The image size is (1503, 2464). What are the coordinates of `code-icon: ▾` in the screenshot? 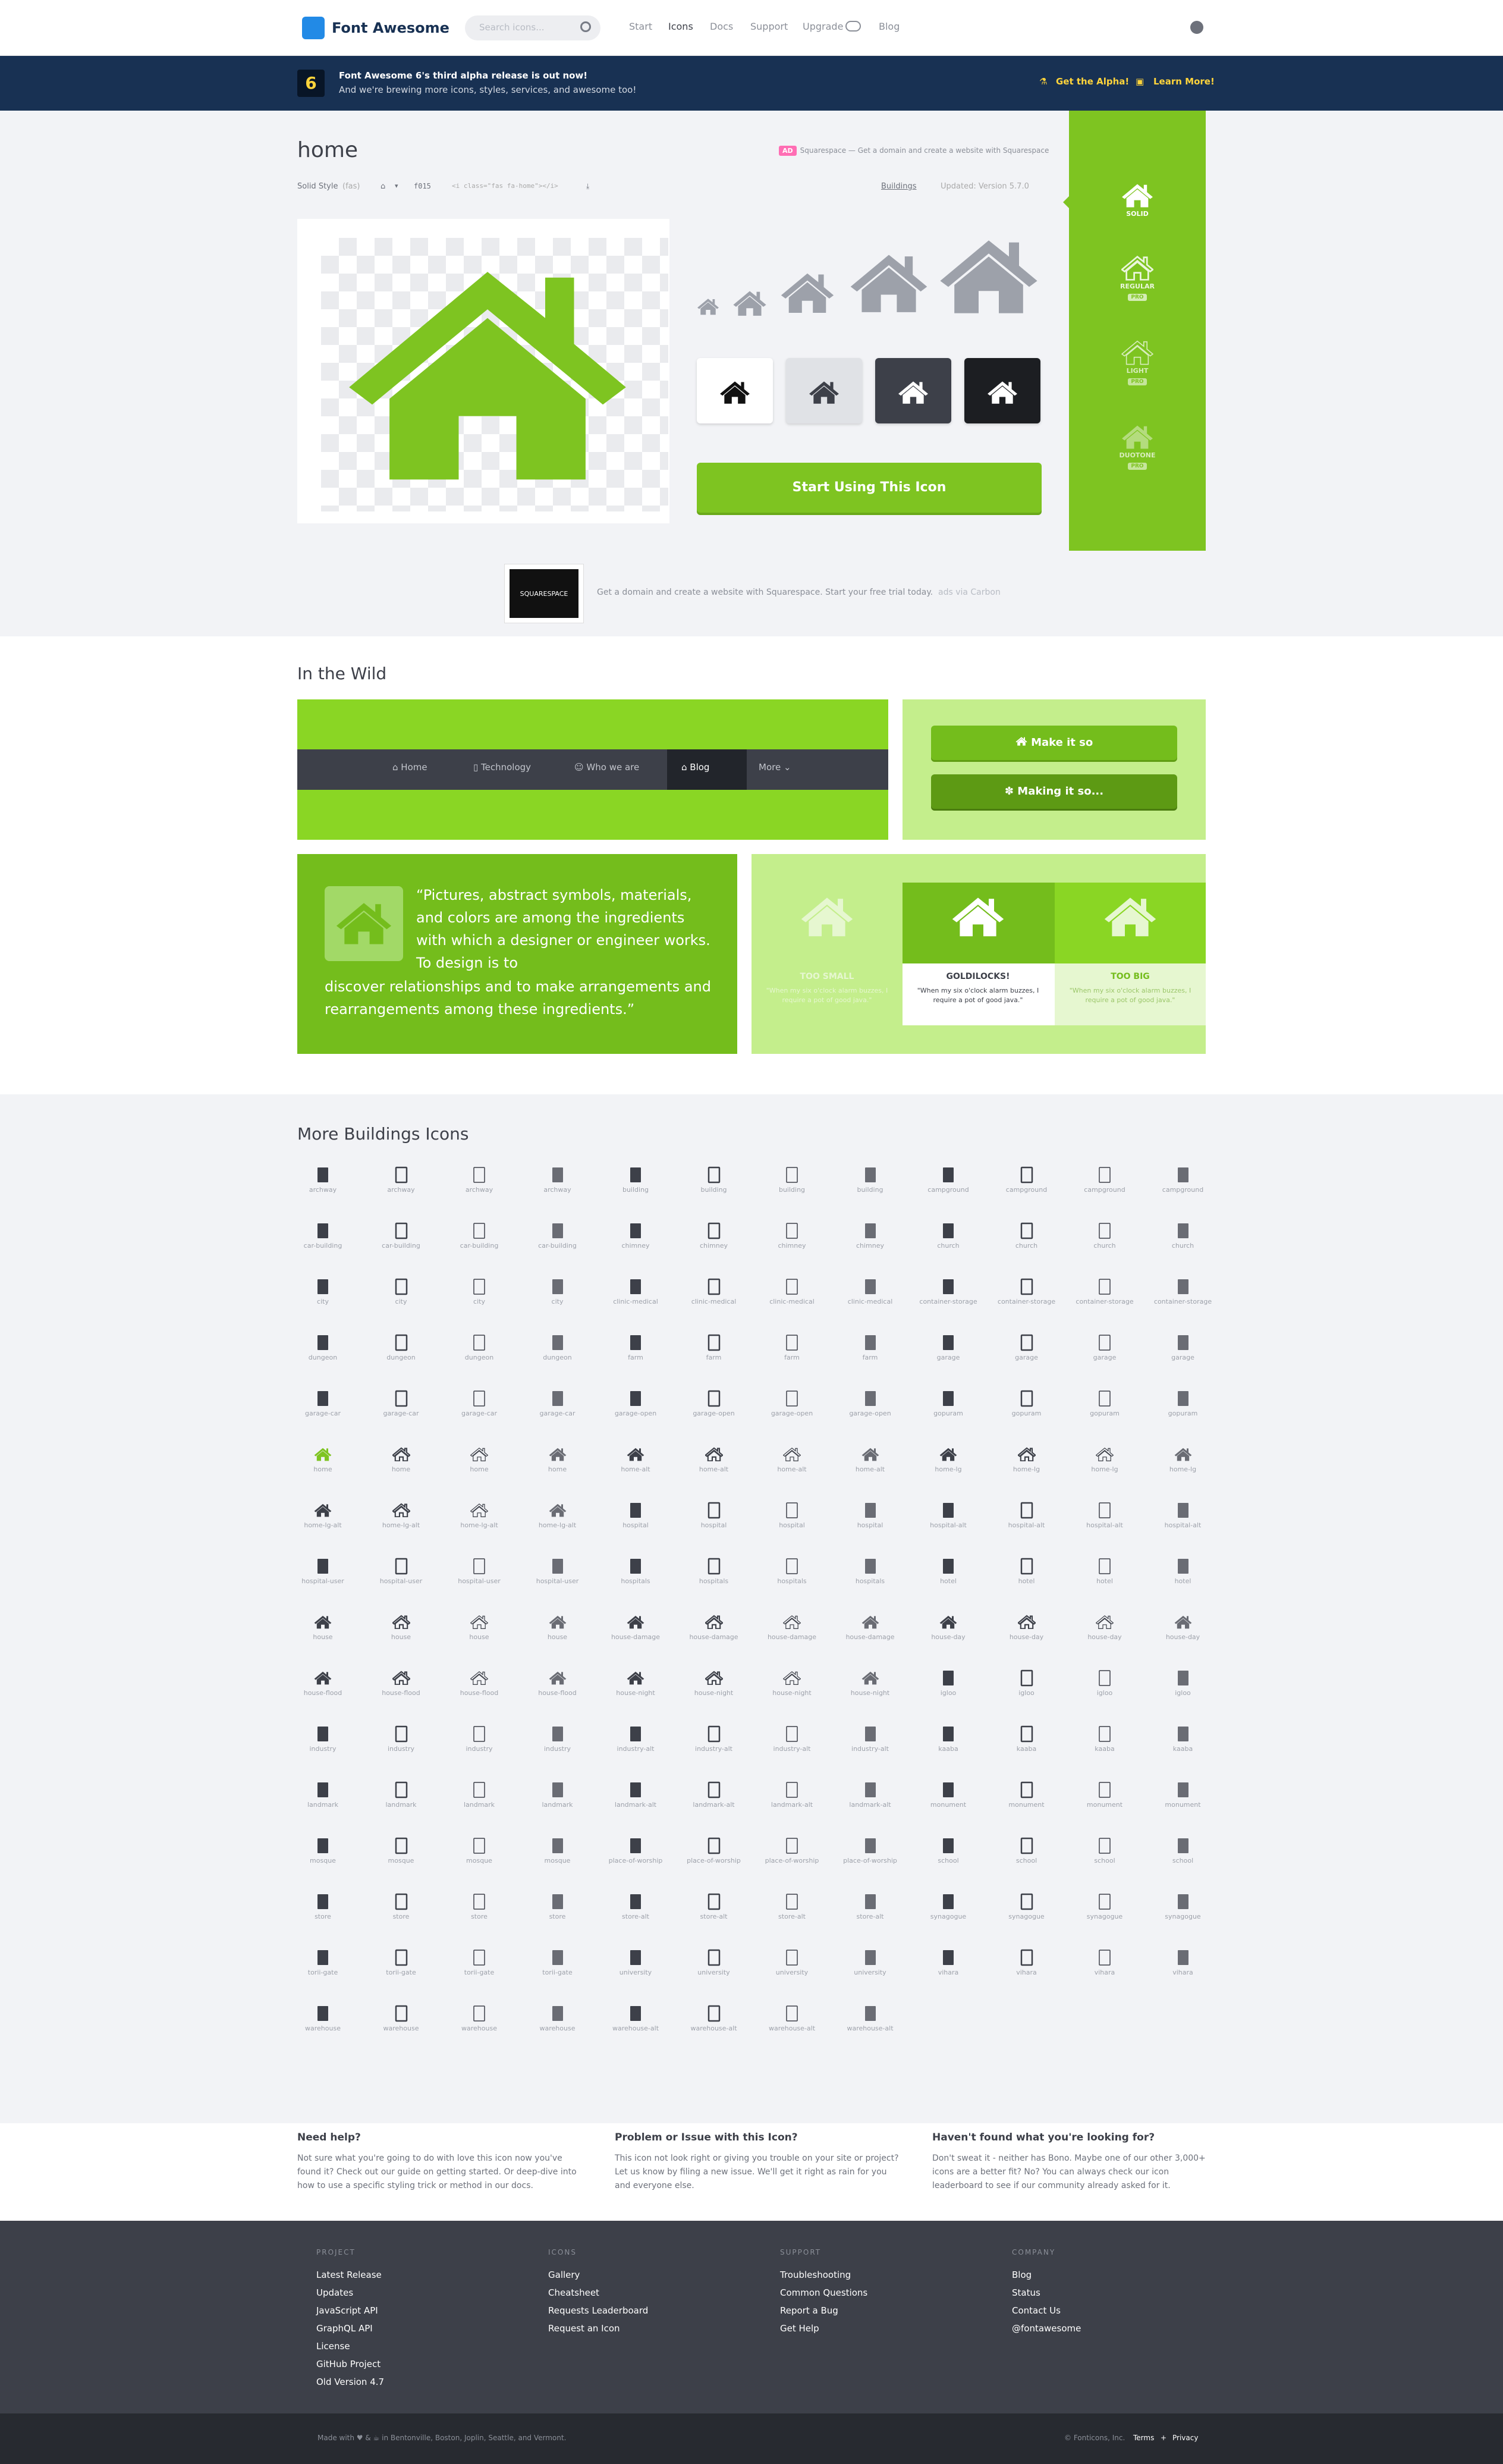 It's located at (397, 186).